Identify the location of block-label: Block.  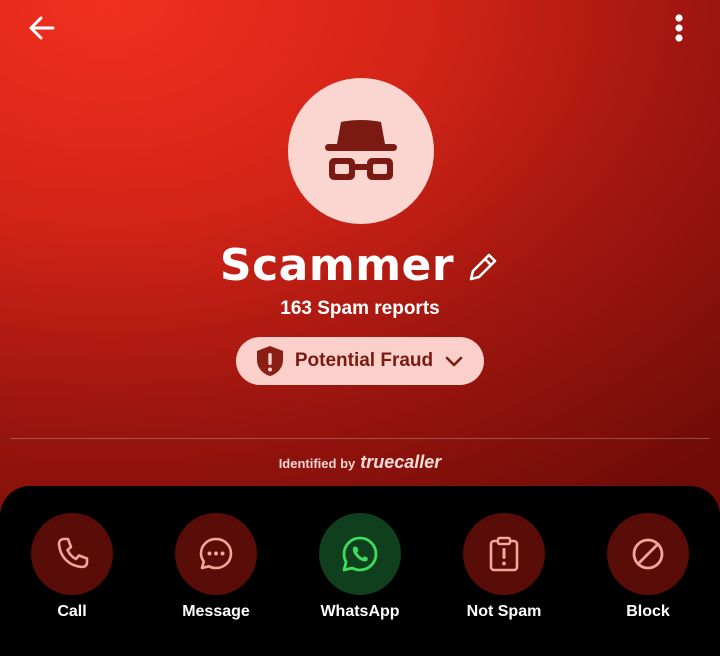
(648, 611).